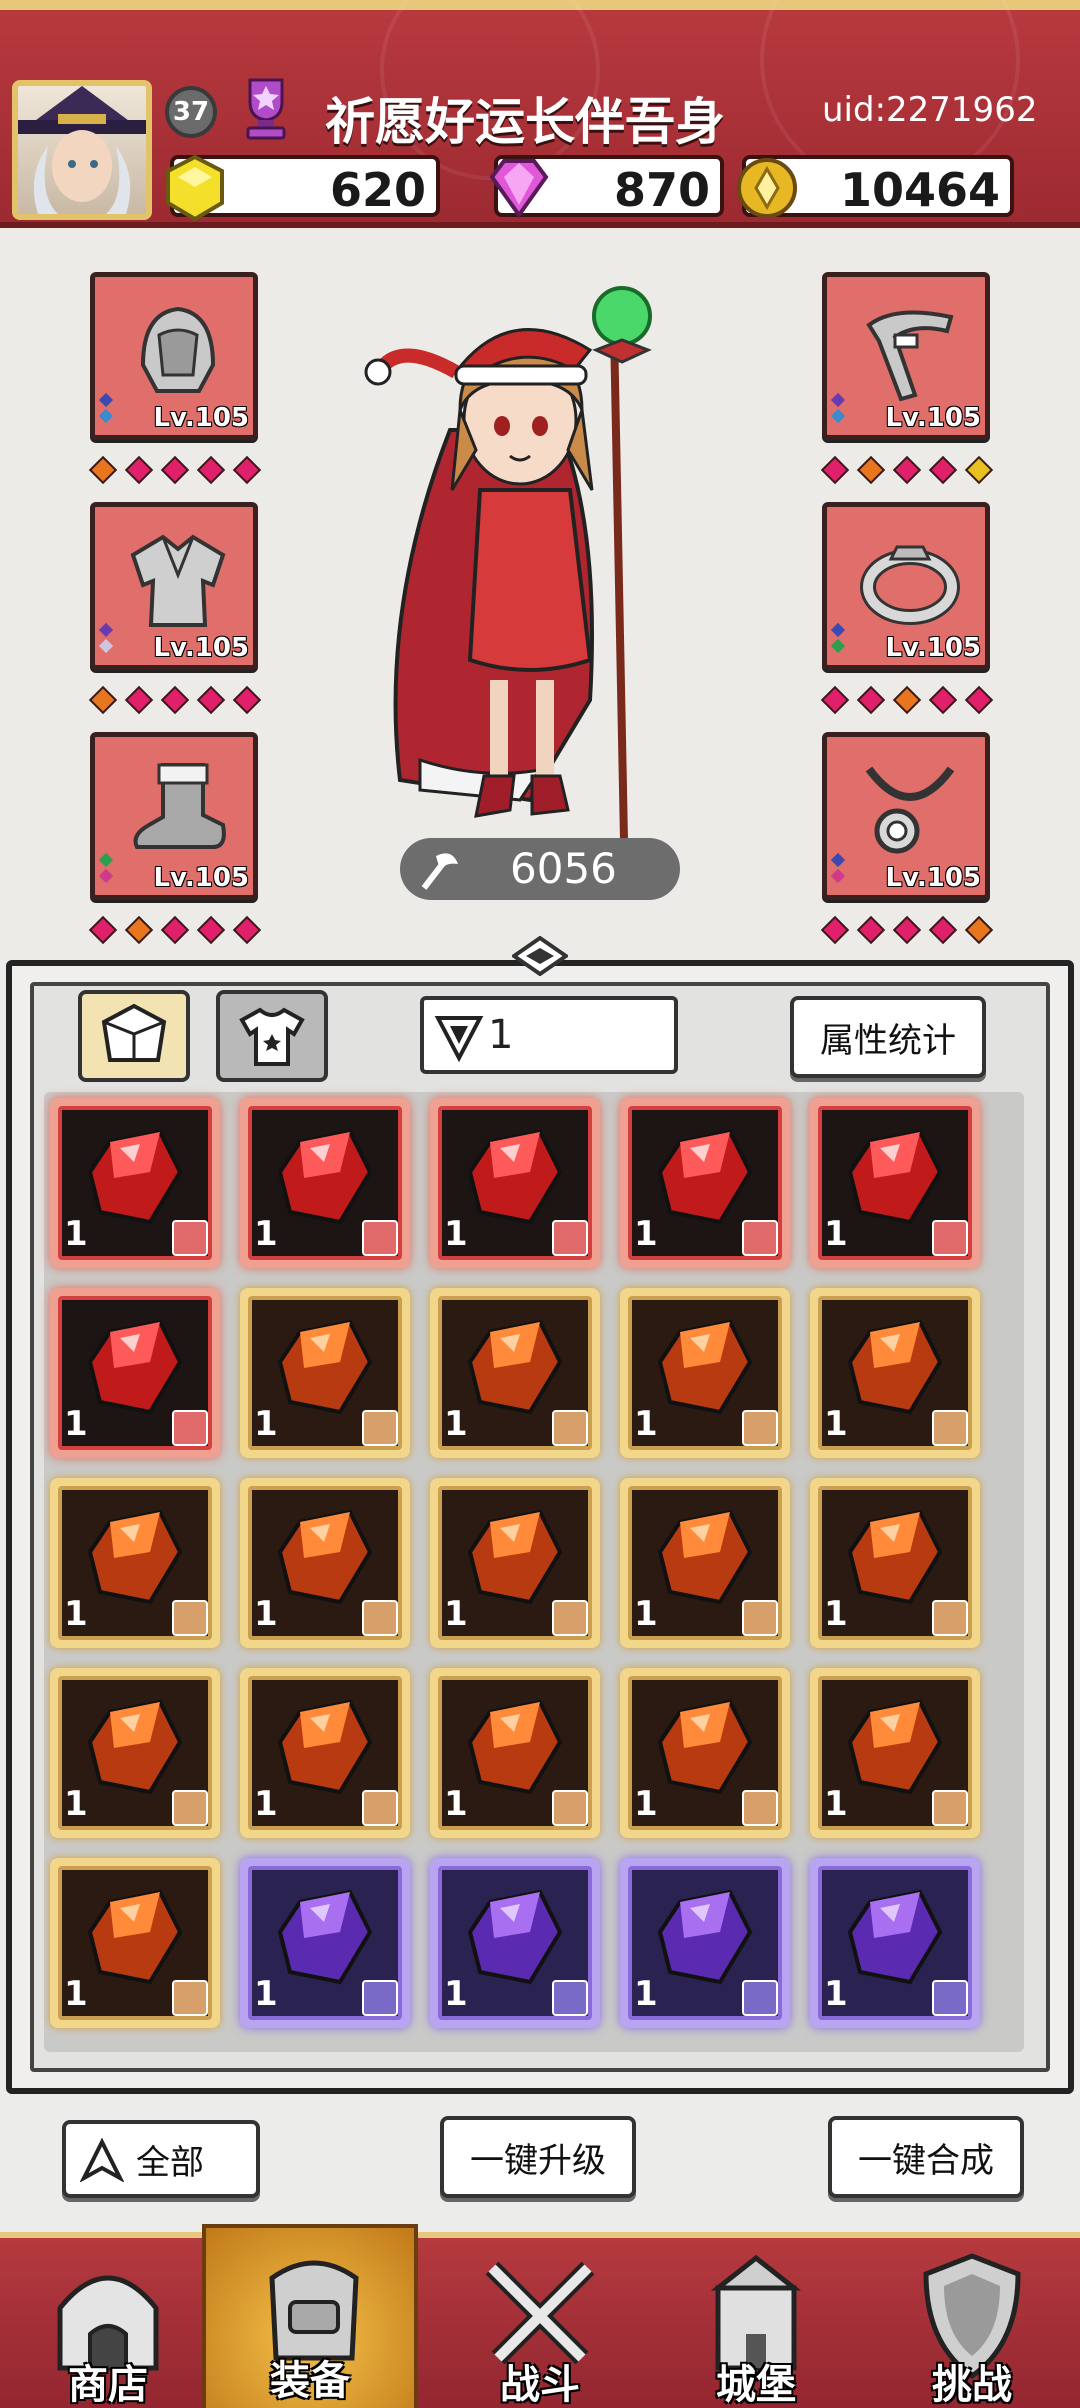 The width and height of the screenshot is (1080, 2408). Describe the element at coordinates (310, 2316) in the screenshot. I see `nav-equipment: 装备` at that location.